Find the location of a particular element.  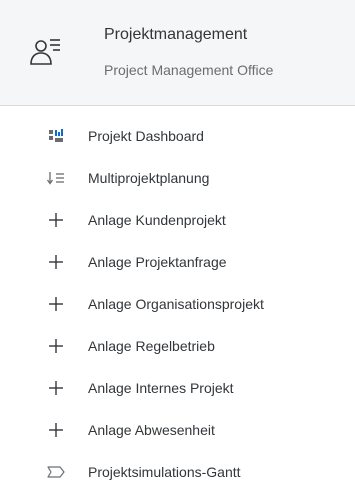

menu-item-label: Multiprojektplanung is located at coordinates (149, 178).